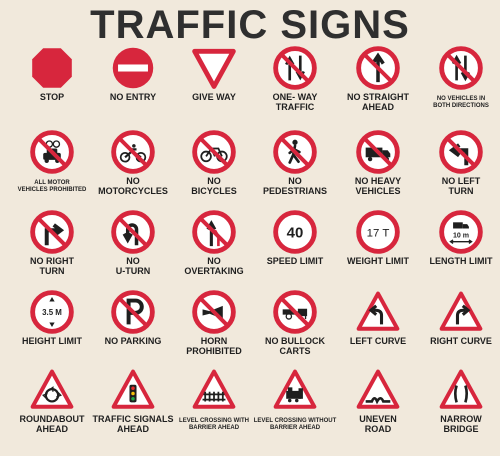 This screenshot has height=456, width=500. I want to click on sign-label: NO HEAVY VEHICLES, so click(378, 186).